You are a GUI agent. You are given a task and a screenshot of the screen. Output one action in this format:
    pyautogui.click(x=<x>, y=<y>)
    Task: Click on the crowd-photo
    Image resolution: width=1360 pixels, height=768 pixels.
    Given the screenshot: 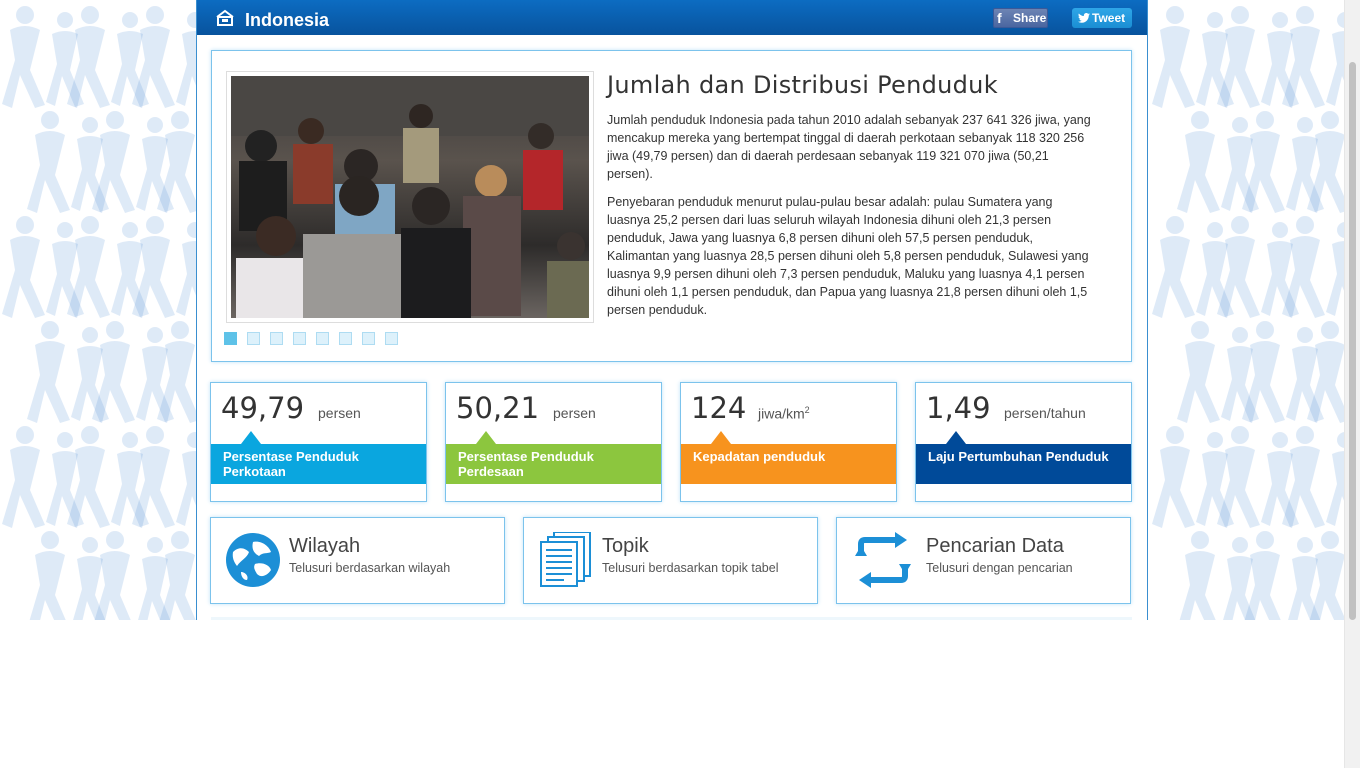 What is the action you would take?
    pyautogui.click(x=410, y=197)
    